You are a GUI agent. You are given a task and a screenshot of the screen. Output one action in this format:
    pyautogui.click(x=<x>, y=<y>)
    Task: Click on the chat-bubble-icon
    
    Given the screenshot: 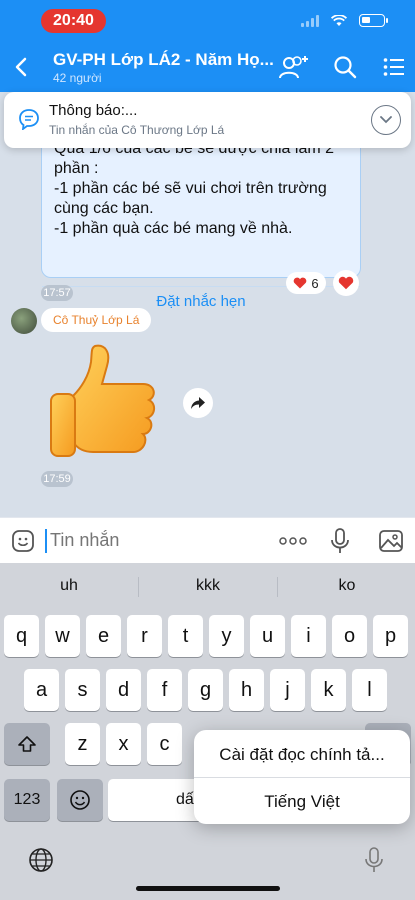 What is the action you would take?
    pyautogui.click(x=29, y=119)
    